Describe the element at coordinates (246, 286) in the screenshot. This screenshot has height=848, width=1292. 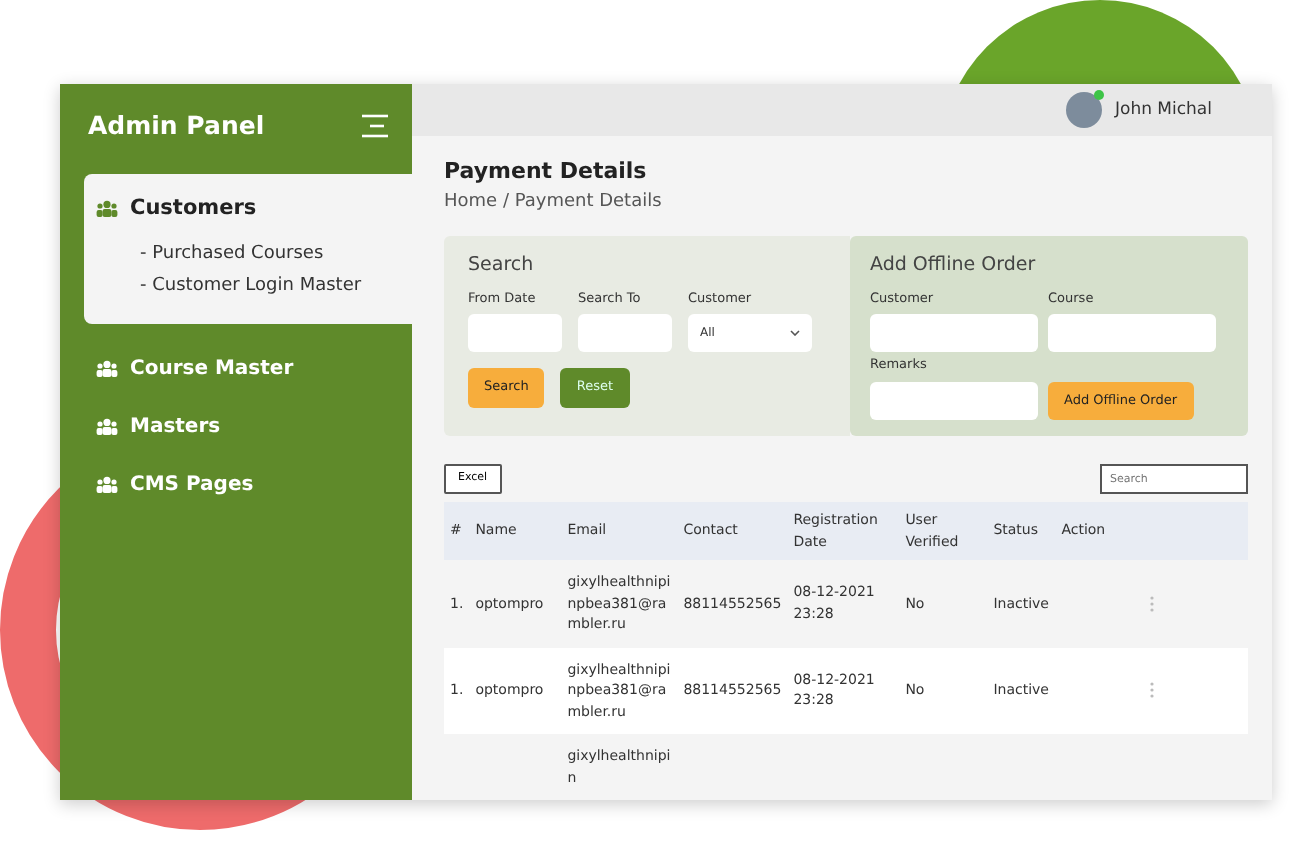
I see `submenu-item: - Customer Login Master` at that location.